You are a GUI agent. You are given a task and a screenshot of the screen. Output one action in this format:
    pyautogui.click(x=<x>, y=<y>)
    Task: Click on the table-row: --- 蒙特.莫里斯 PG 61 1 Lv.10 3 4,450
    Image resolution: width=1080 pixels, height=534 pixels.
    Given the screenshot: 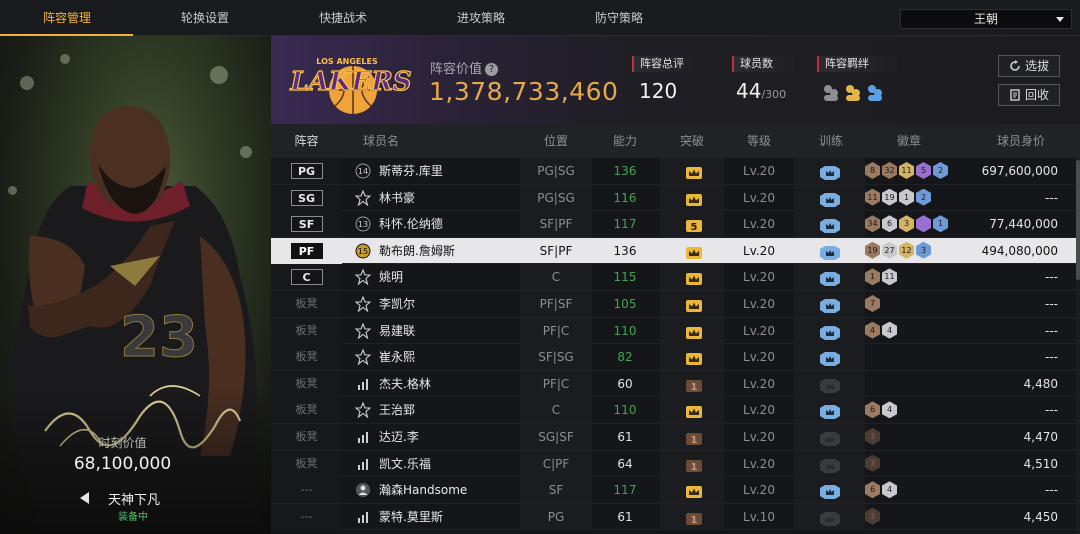 What is the action you would take?
    pyautogui.click(x=673, y=517)
    